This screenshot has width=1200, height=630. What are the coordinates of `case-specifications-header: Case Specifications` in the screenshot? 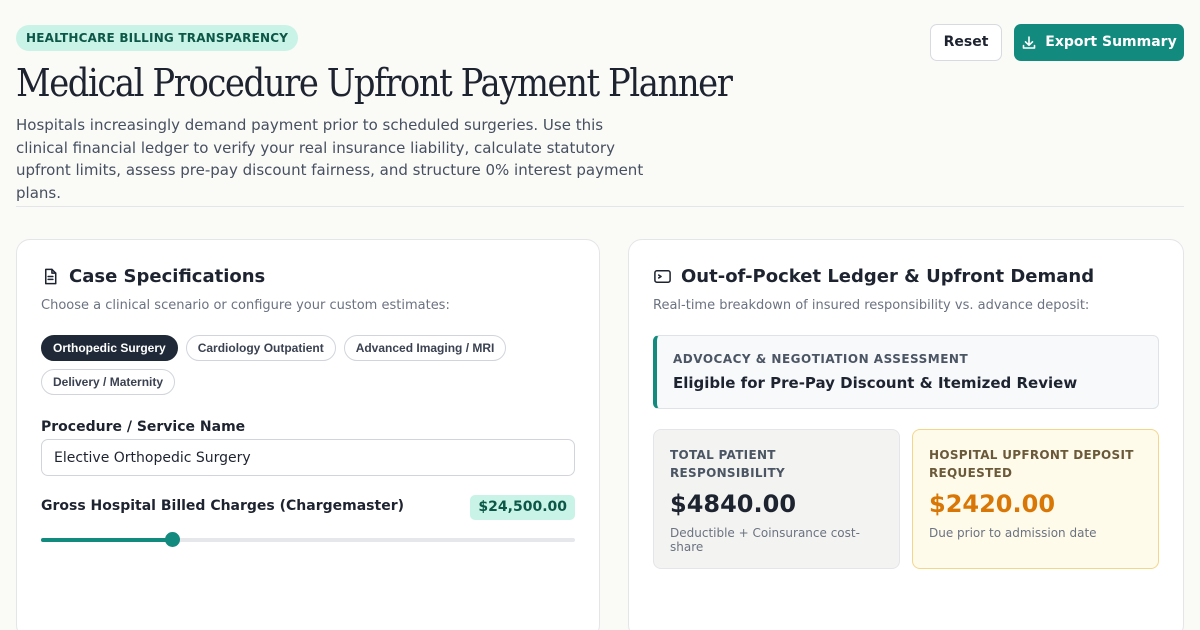 It's located at (153, 276).